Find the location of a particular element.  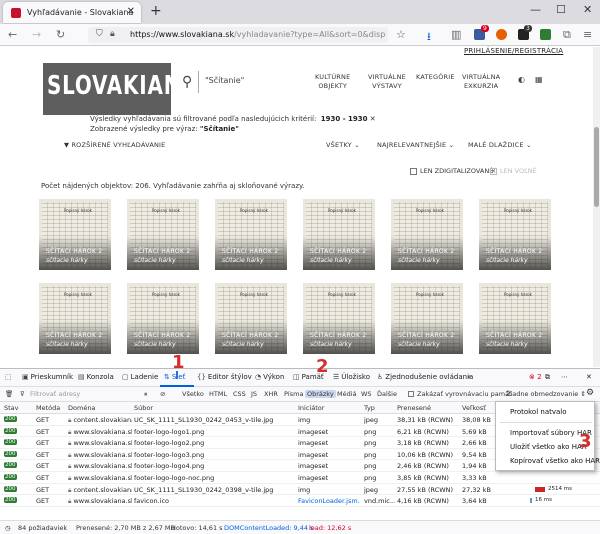

library-icon: ▥ is located at coordinates (456, 34).